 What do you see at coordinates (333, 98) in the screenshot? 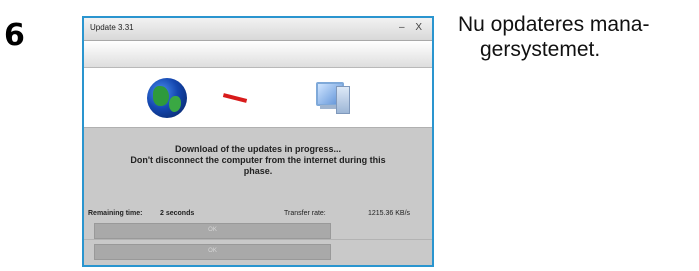
I see `computer-icon` at bounding box center [333, 98].